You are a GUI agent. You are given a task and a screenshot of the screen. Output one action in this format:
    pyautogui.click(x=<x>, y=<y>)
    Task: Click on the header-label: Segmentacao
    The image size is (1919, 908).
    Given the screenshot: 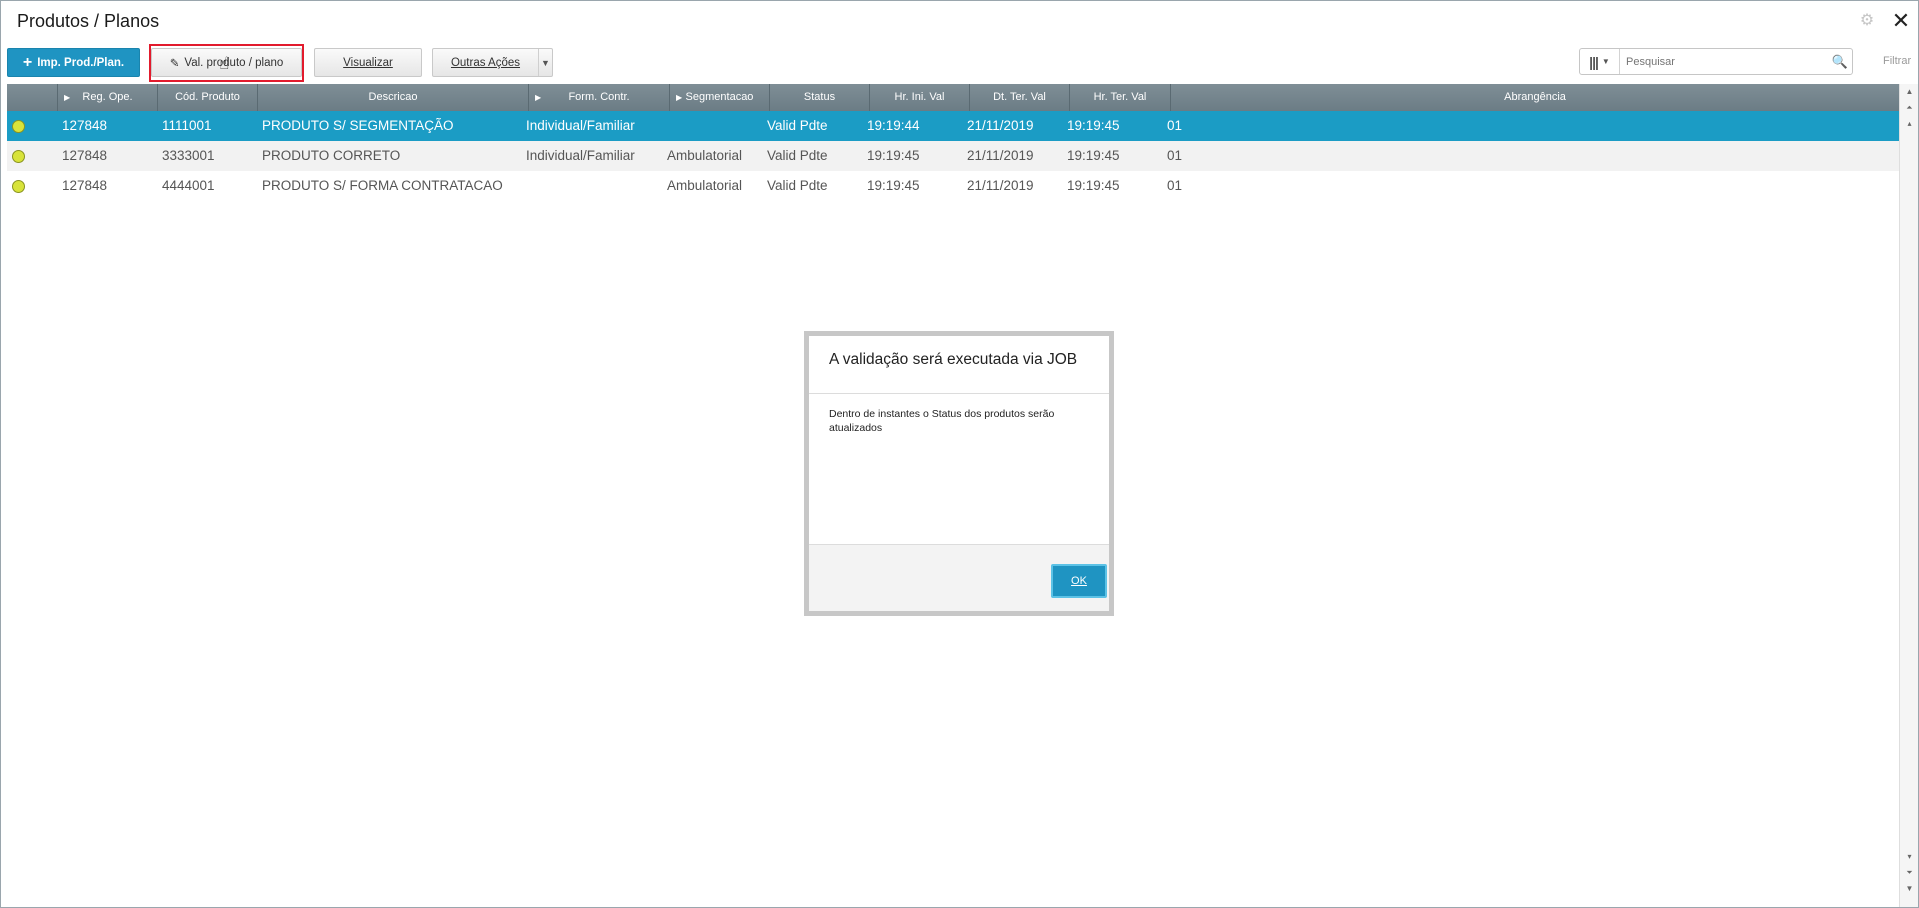 What is the action you would take?
    pyautogui.click(x=719, y=97)
    